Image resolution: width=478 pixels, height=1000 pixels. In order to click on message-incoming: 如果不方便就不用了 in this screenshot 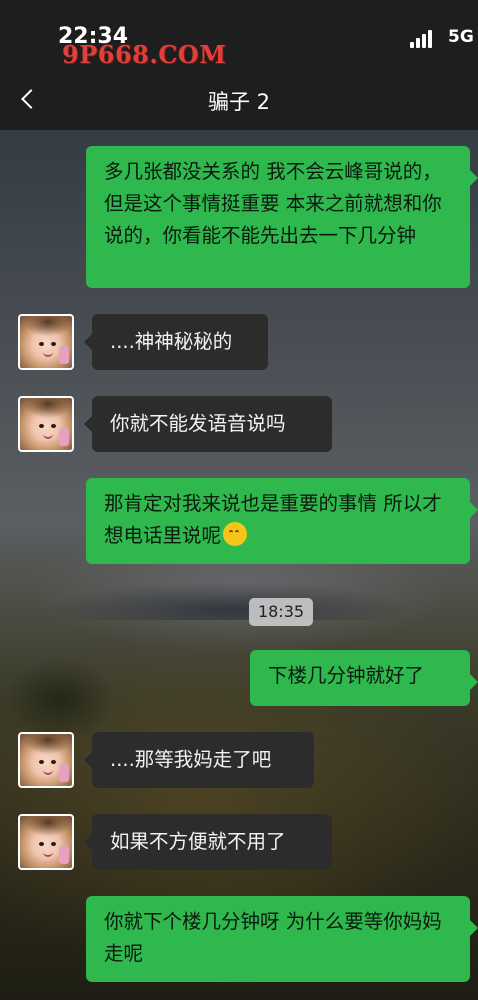, I will do `click(208, 842)`.